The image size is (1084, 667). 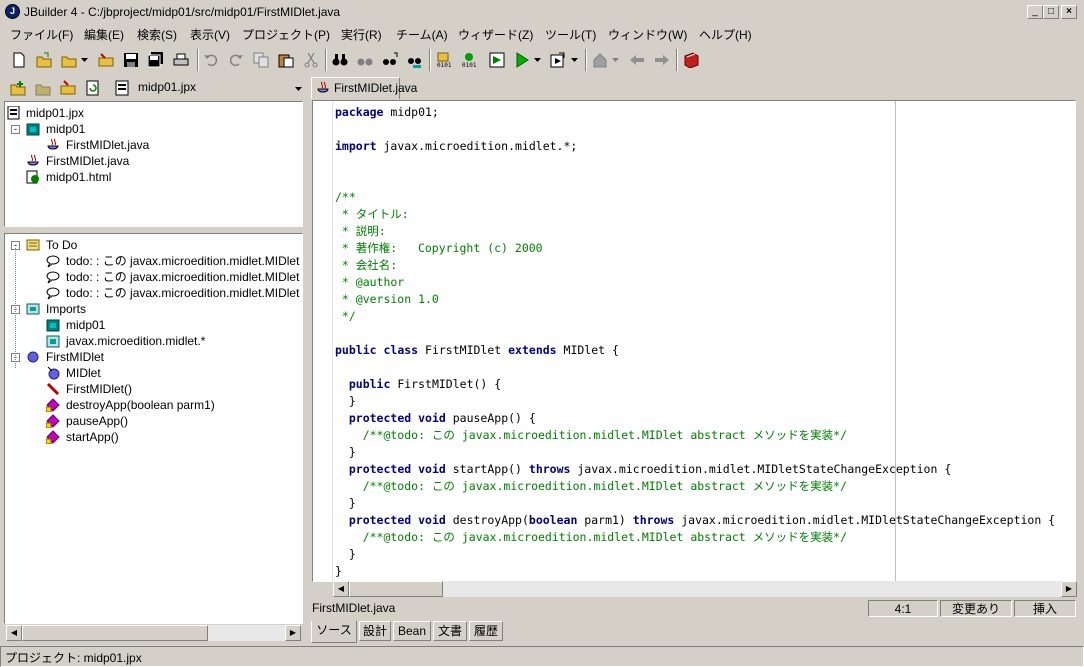 I want to click on jbuilder-app-icon: J, so click(x=12, y=11).